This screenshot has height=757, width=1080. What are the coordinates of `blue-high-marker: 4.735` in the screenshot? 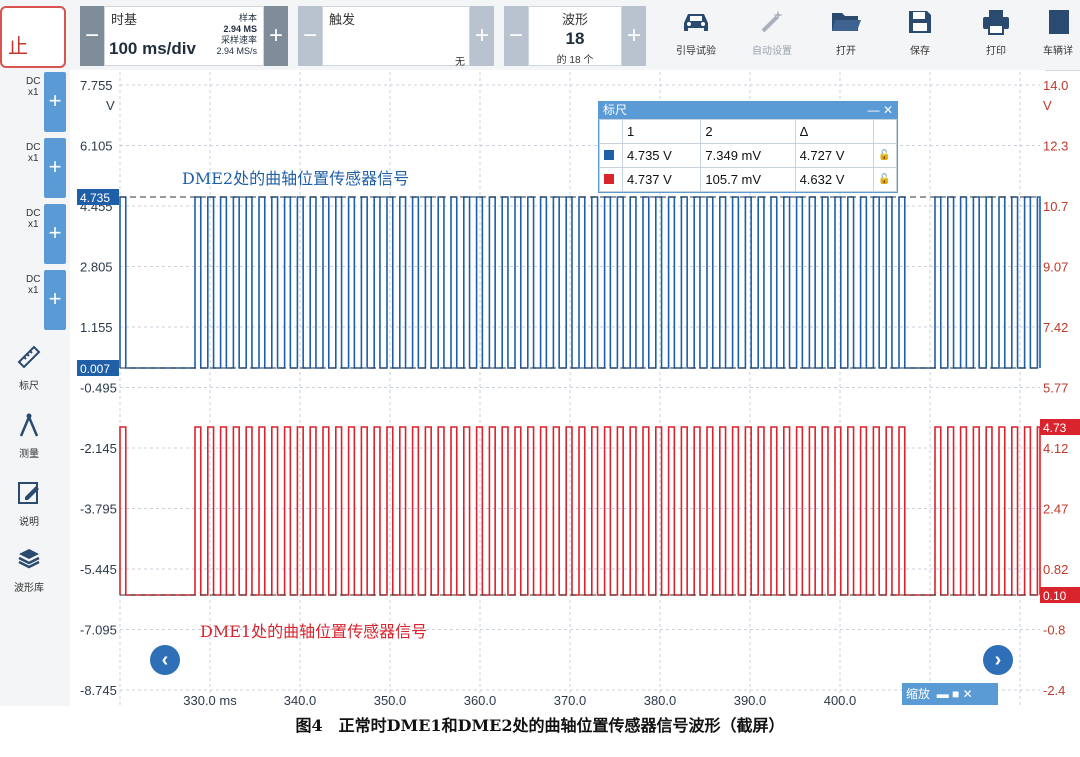 It's located at (95, 198).